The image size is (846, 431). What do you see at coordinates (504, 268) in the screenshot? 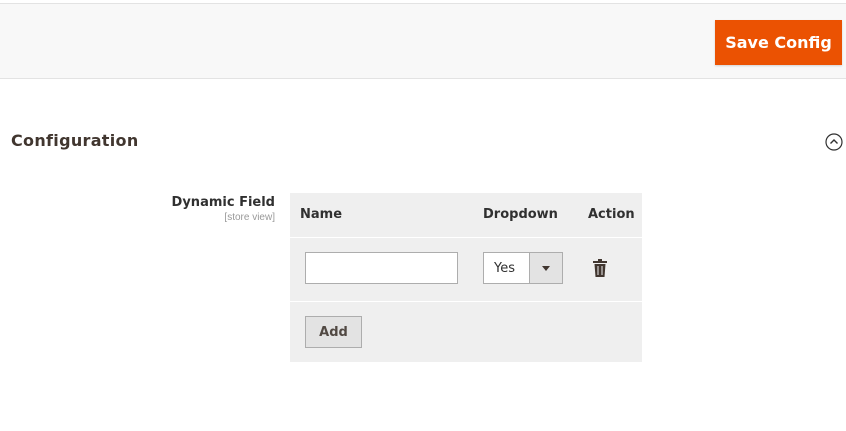
I see `dropdown-selected-value: Yes` at bounding box center [504, 268].